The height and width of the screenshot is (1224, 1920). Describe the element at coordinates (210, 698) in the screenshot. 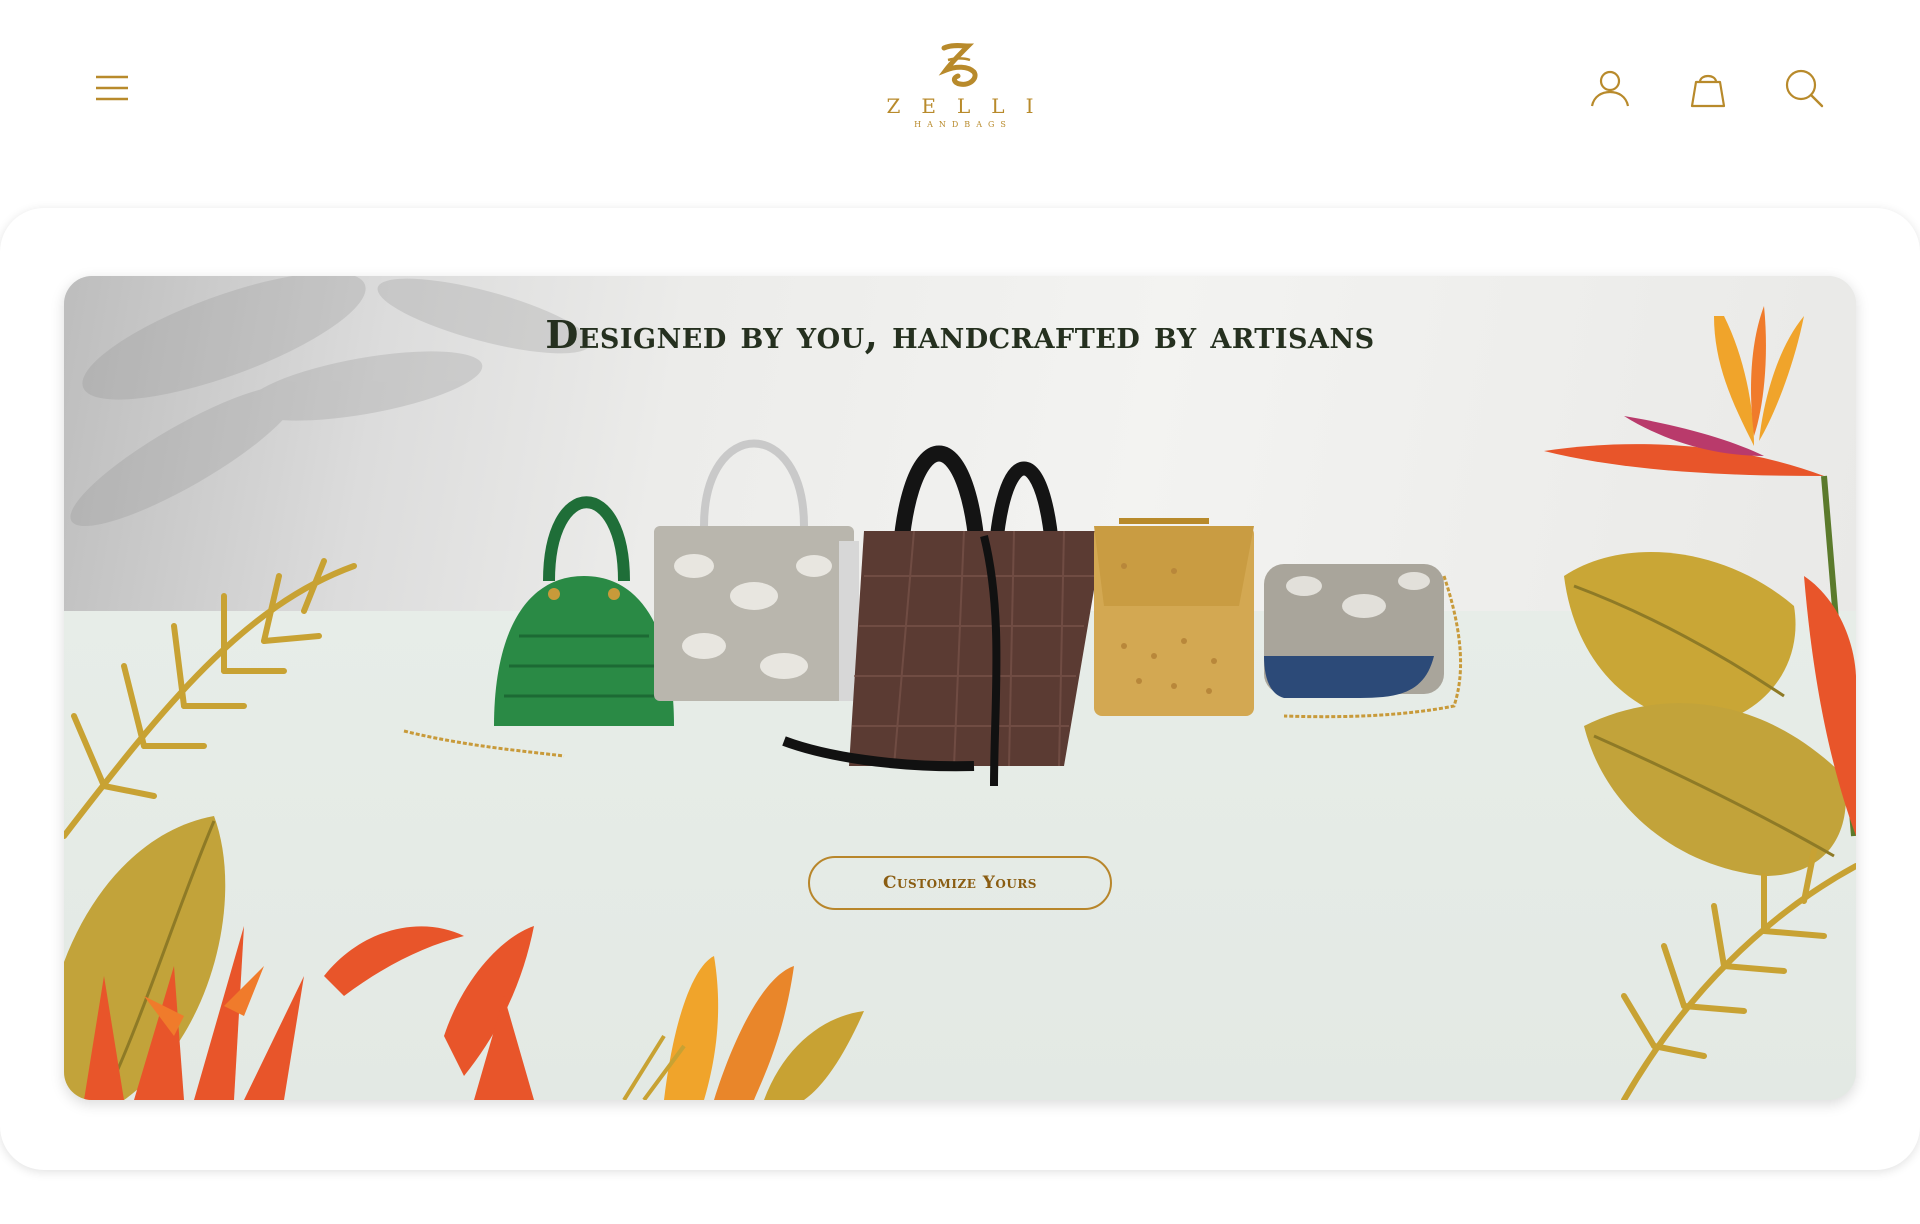

I see `left-fern-decoration` at that location.